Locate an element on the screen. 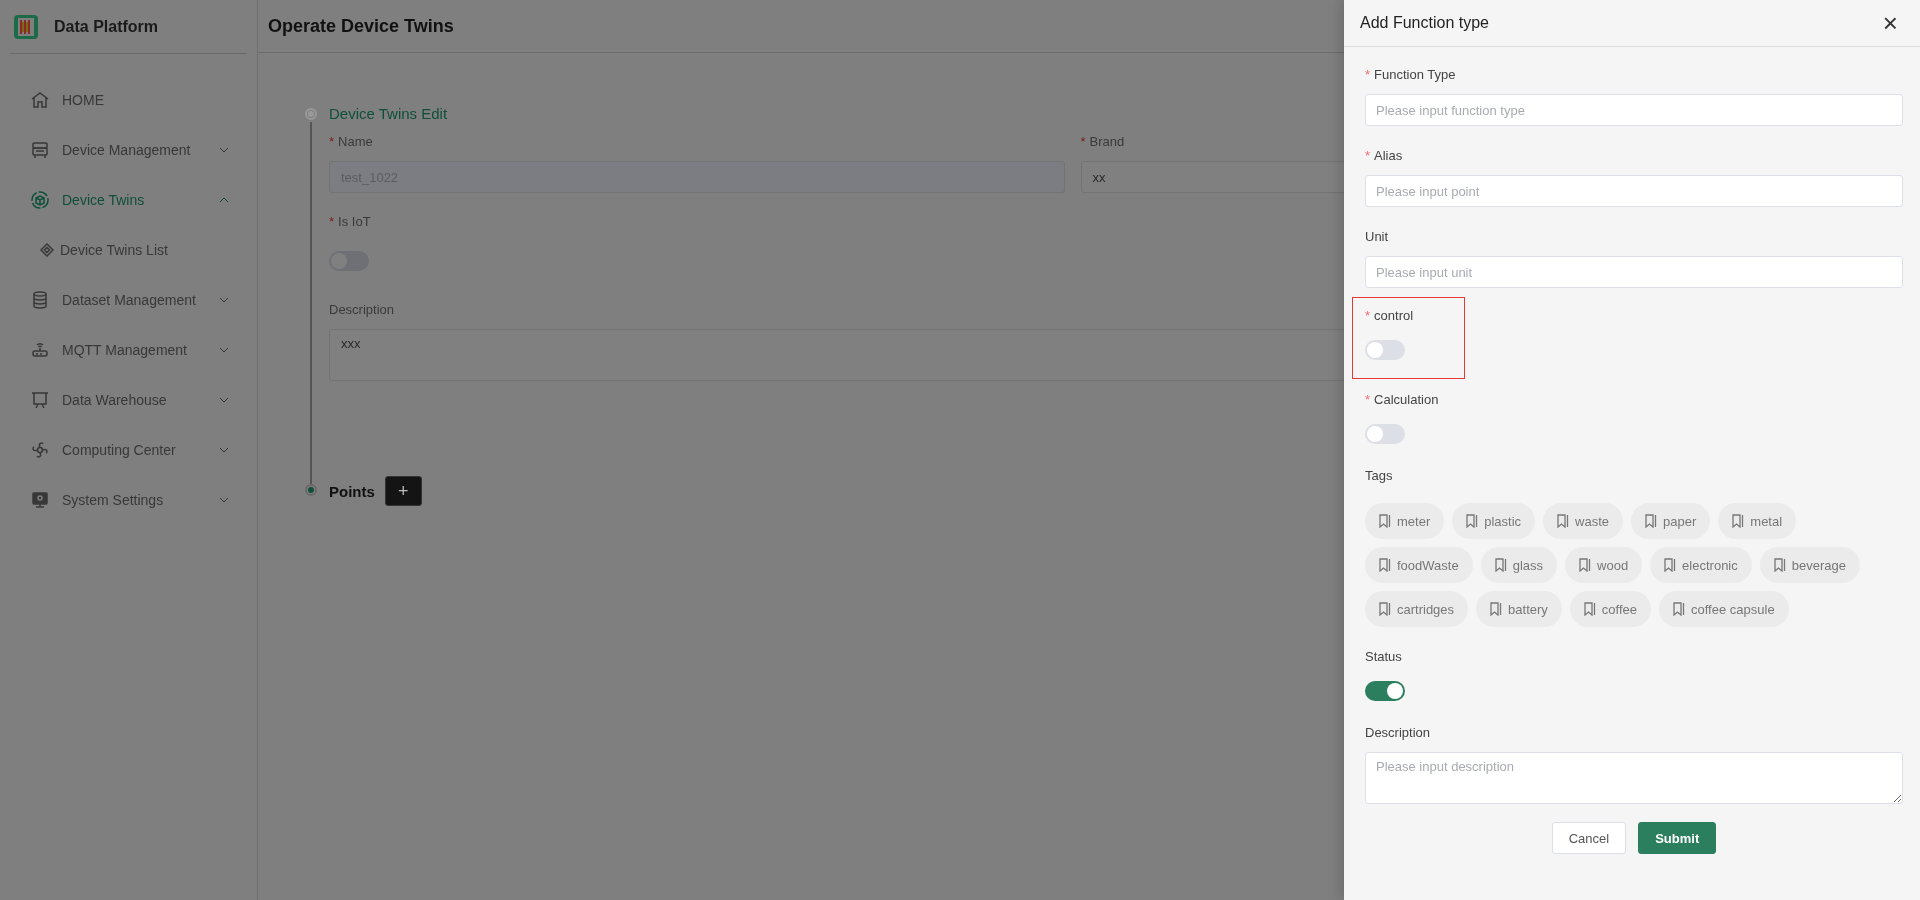  menu-item: System Settings is located at coordinates (128, 500).